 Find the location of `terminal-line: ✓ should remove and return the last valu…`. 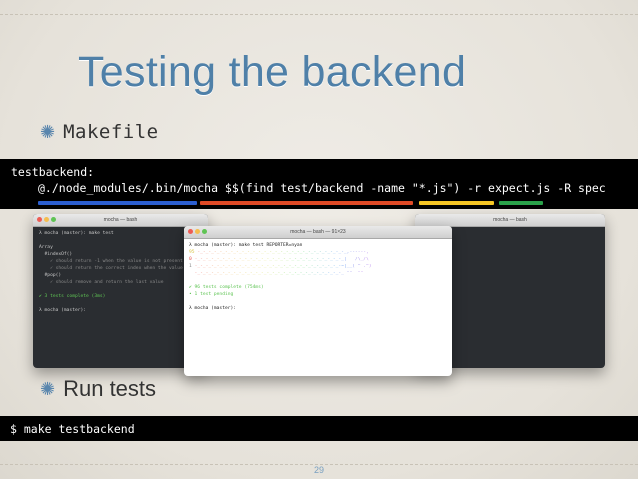

terminal-line: ✓ should remove and return the last valu… is located at coordinates (101, 282).